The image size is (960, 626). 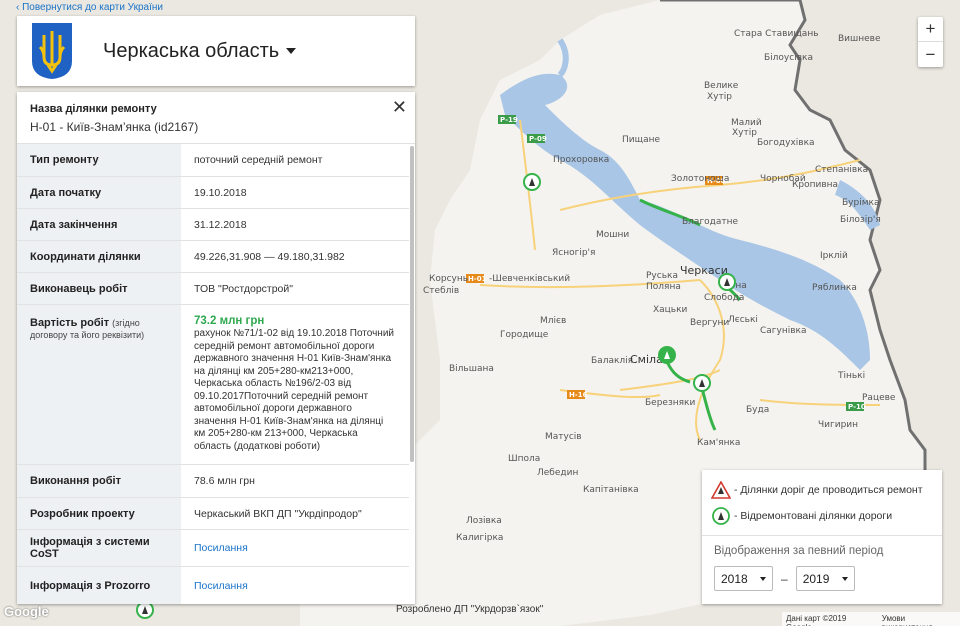 What do you see at coordinates (581, 160) in the screenshot?
I see `svg-text: Прохоровка` at bounding box center [581, 160].